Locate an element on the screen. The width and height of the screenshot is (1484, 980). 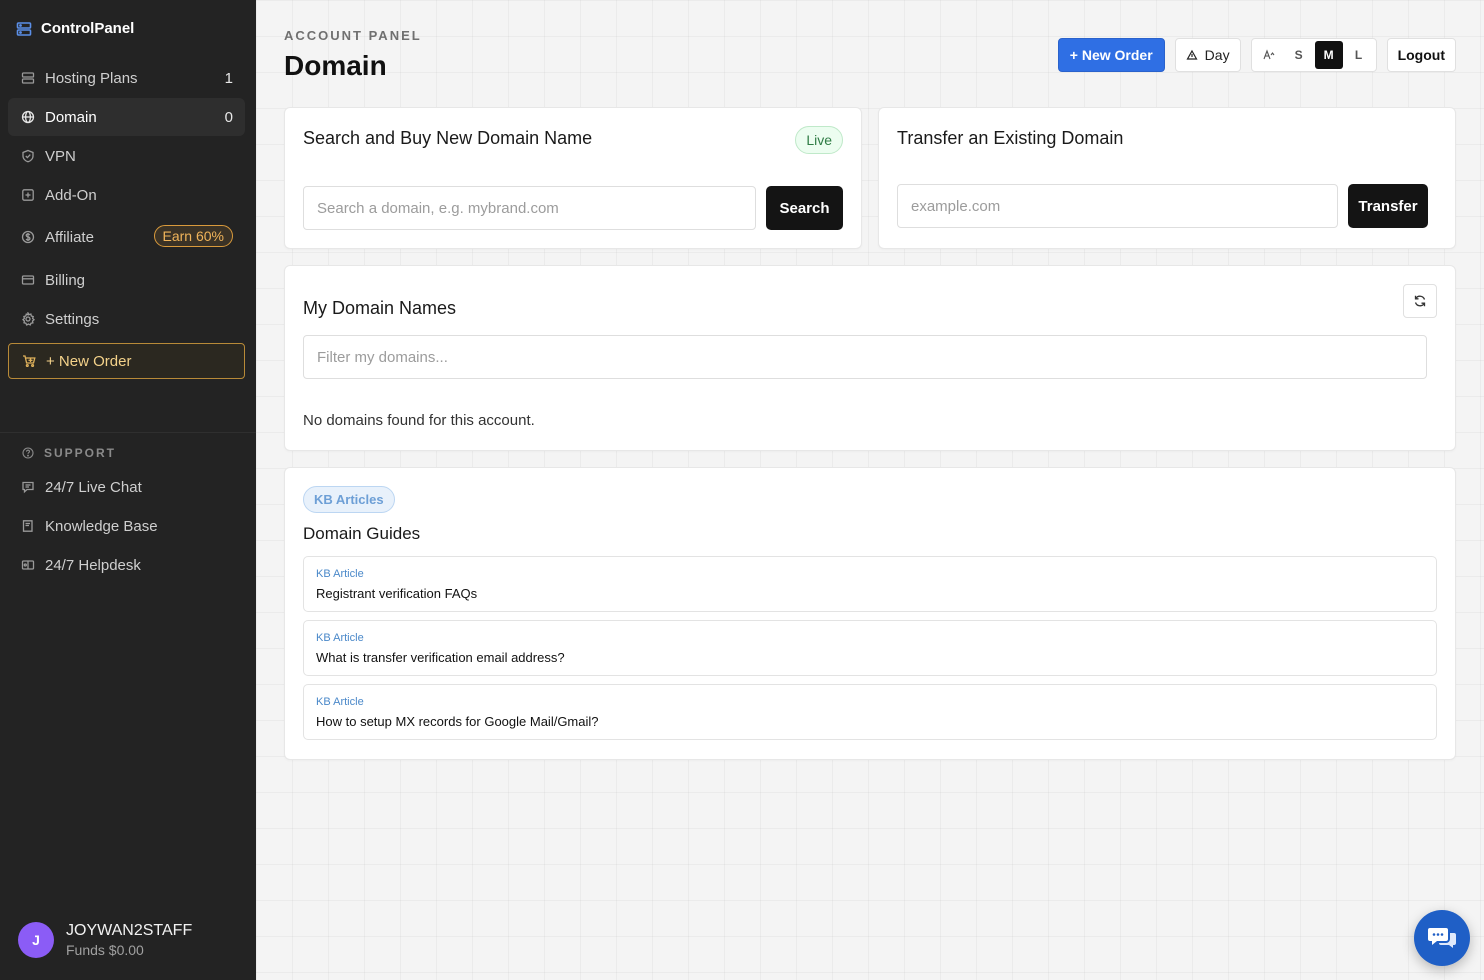
ticket-icon is located at coordinates (28, 565).